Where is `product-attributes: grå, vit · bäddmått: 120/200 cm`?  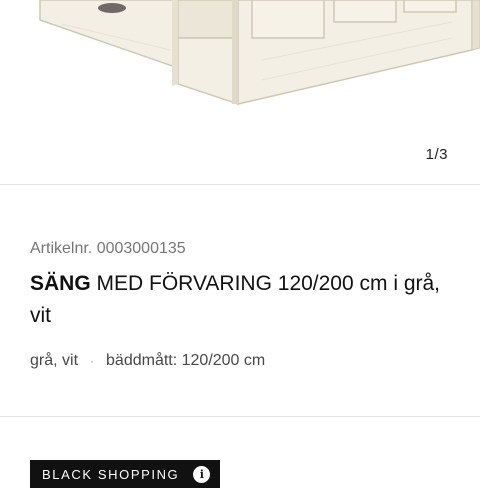 product-attributes: grå, vit · bäddmått: 120/200 cm is located at coordinates (147, 361).